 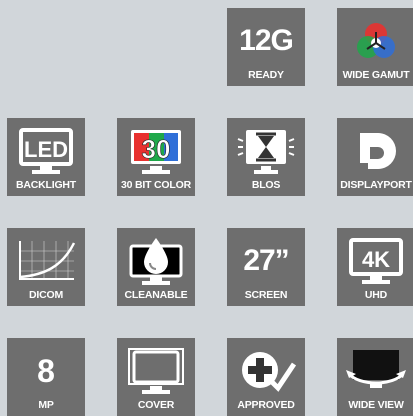 What do you see at coordinates (46, 261) in the screenshot?
I see `dicom-curve-graph-icon` at bounding box center [46, 261].